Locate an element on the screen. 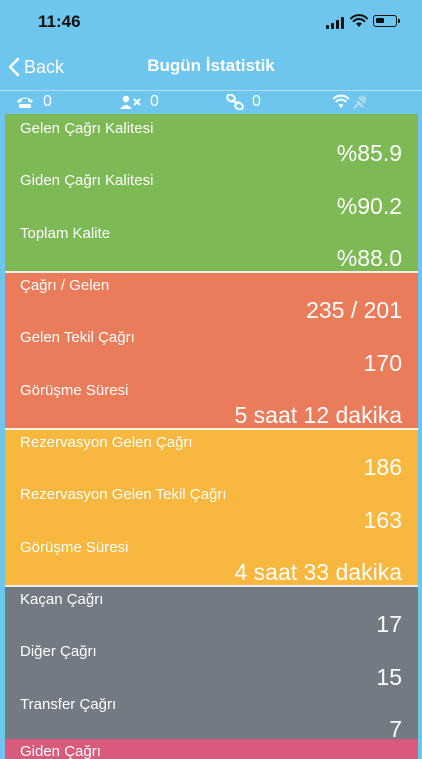 This screenshot has width=422, height=759. phone-icon is located at coordinates (25, 102).